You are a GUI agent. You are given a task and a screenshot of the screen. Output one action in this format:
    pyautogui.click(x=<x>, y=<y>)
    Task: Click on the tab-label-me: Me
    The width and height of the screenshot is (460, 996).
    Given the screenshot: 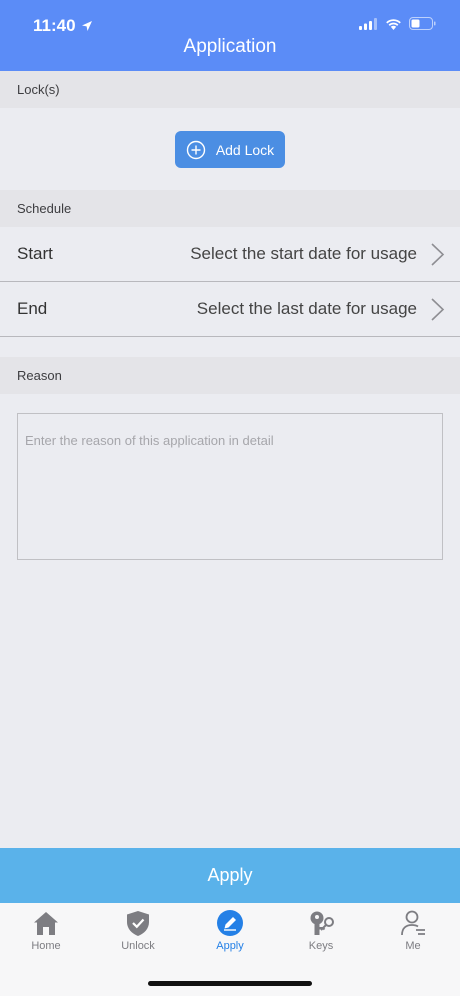 What is the action you would take?
    pyautogui.click(x=413, y=946)
    